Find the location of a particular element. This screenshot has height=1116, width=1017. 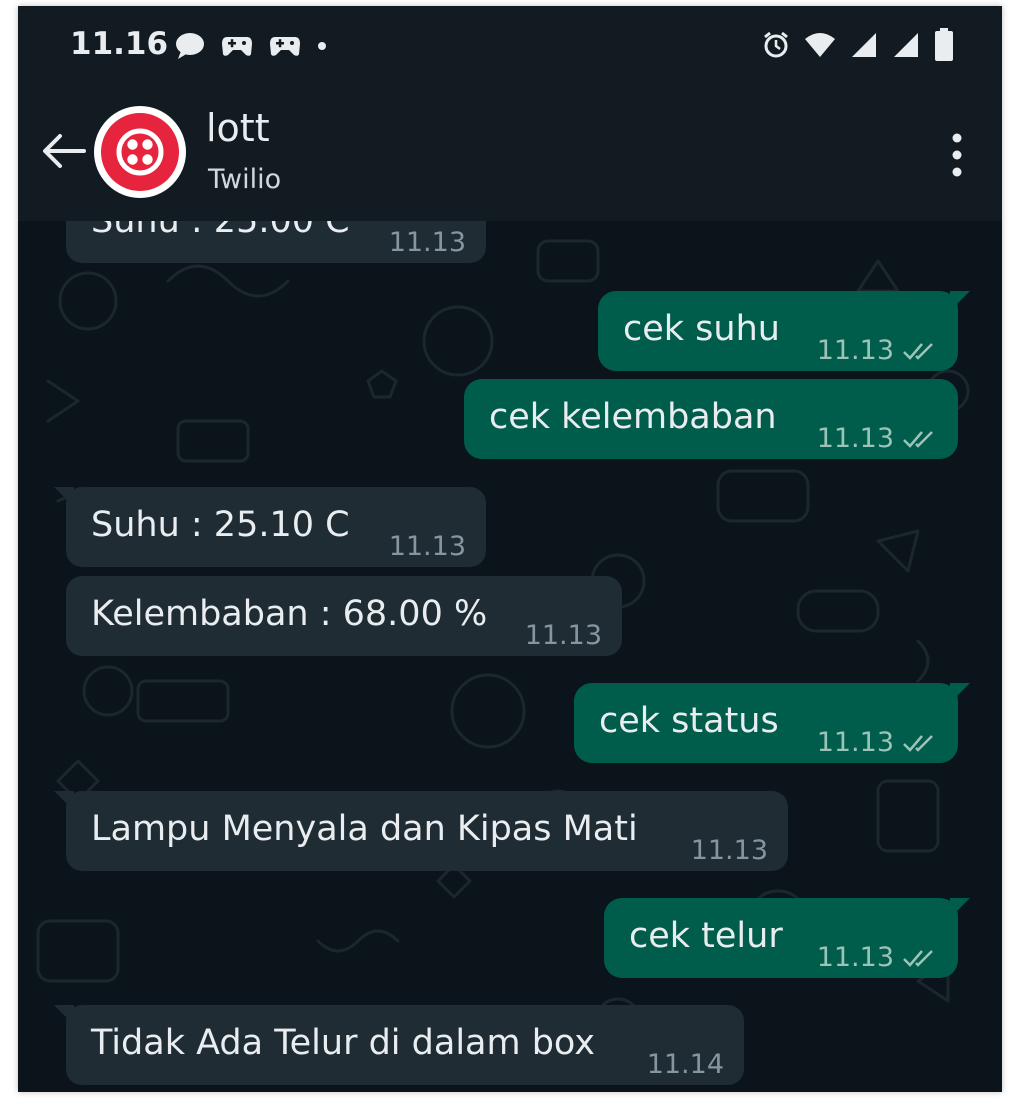

status-time: 11.16 is located at coordinates (119, 44).